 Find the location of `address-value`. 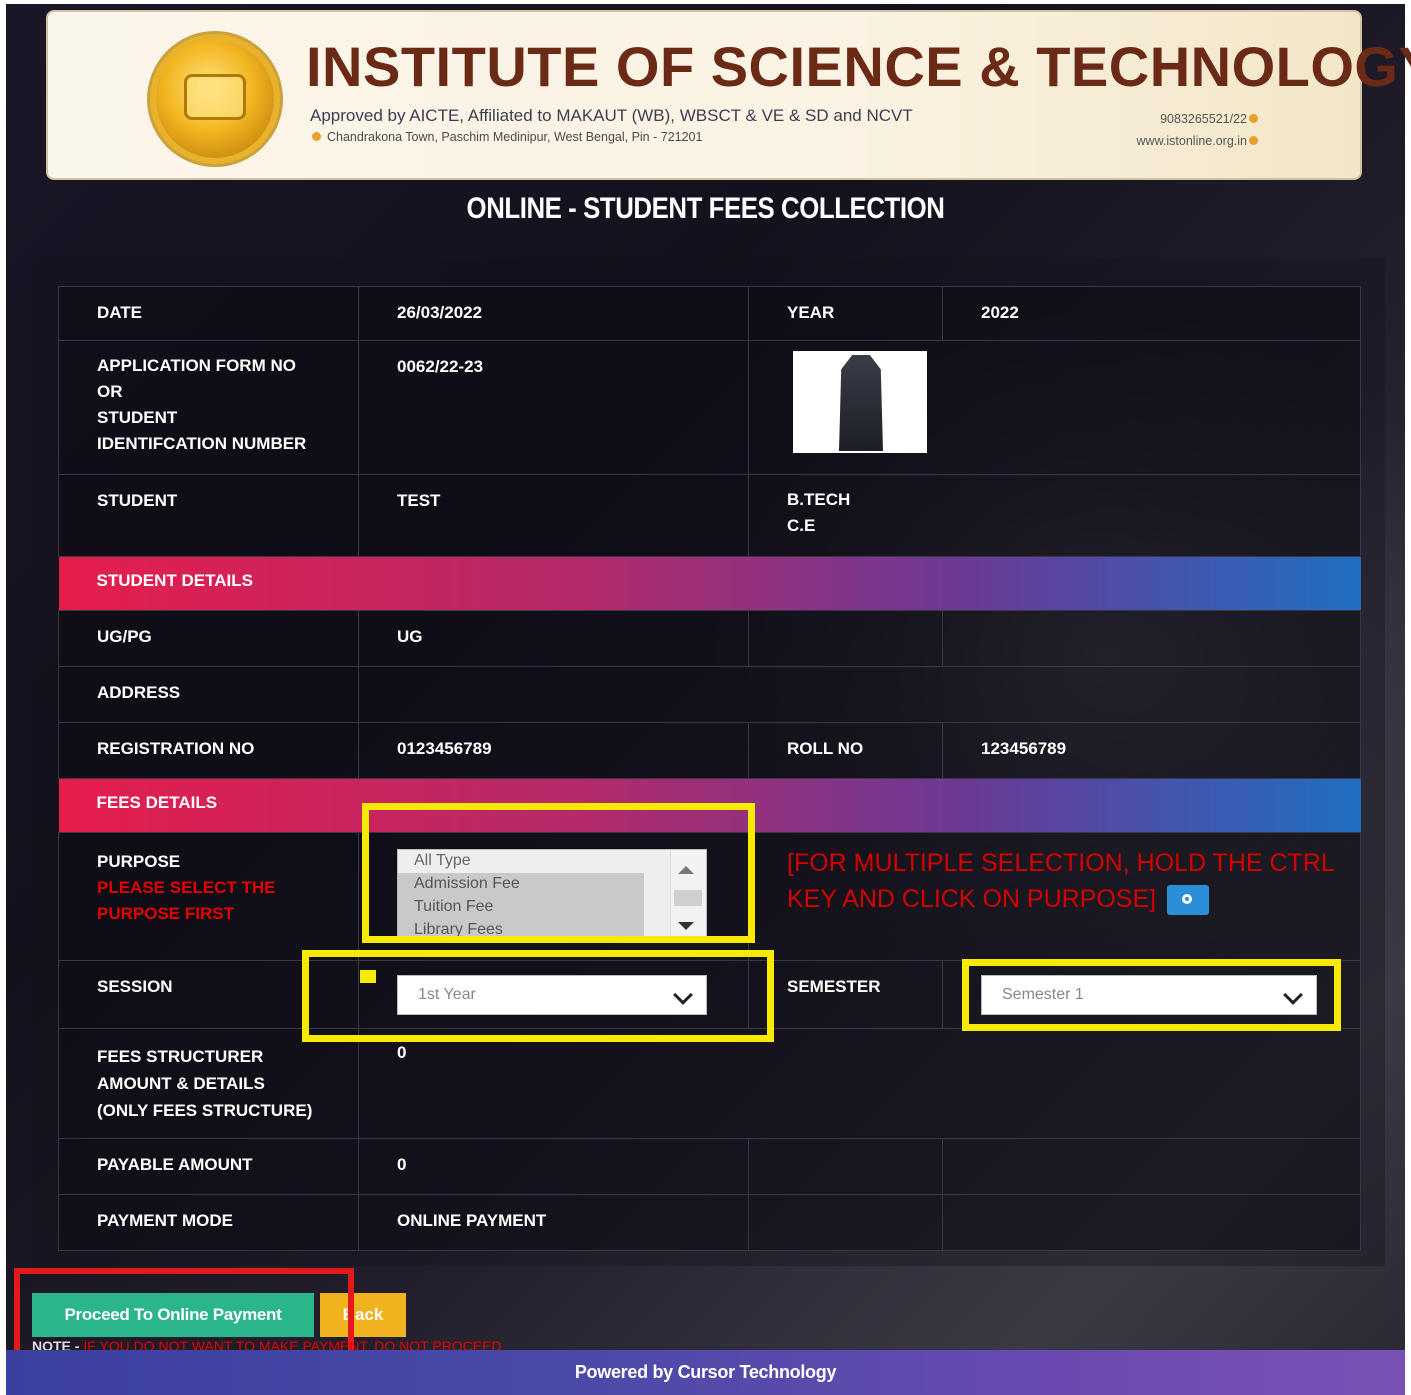

address-value is located at coordinates (859, 694).